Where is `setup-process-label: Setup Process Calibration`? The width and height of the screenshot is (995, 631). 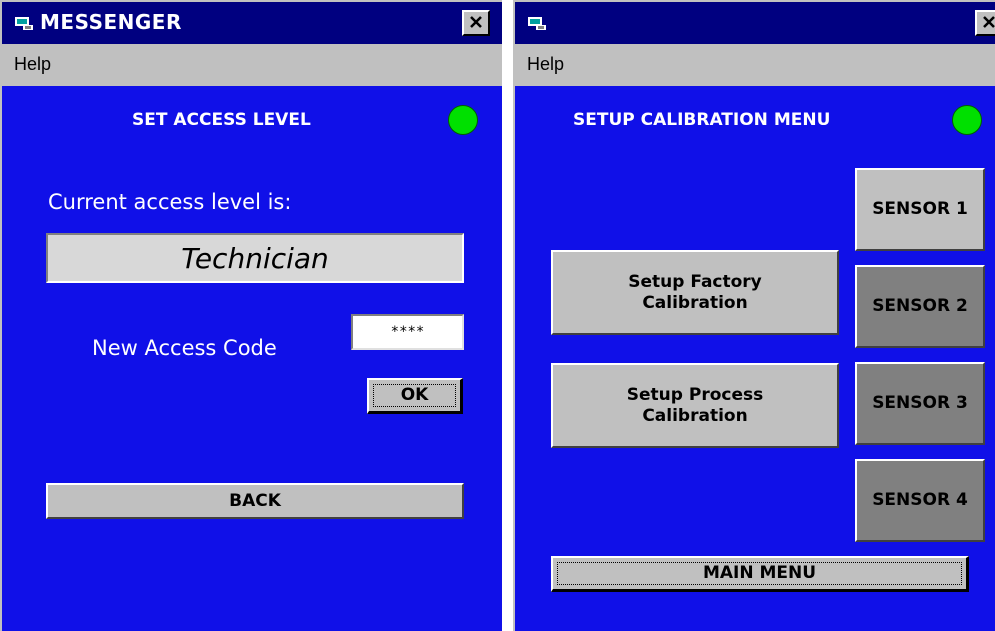 setup-process-label: Setup Process Calibration is located at coordinates (695, 405).